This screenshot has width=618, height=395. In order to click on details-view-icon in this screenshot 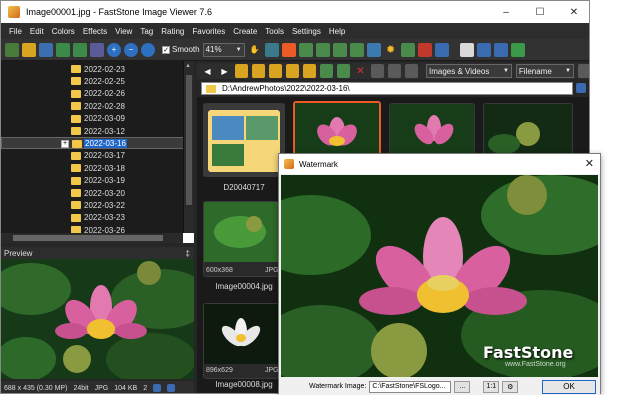, I will do `click(394, 71)`.